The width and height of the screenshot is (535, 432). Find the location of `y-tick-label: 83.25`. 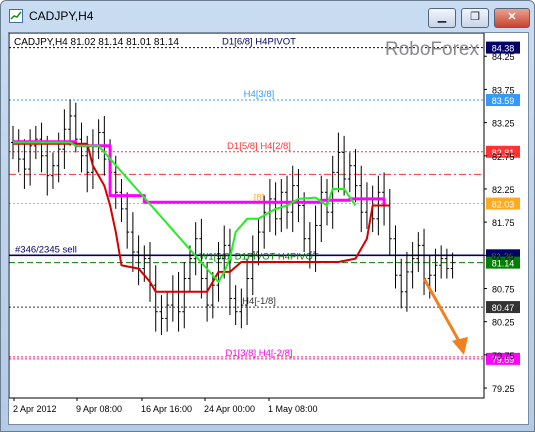

y-tick-label: 83.25 is located at coordinates (503, 124).